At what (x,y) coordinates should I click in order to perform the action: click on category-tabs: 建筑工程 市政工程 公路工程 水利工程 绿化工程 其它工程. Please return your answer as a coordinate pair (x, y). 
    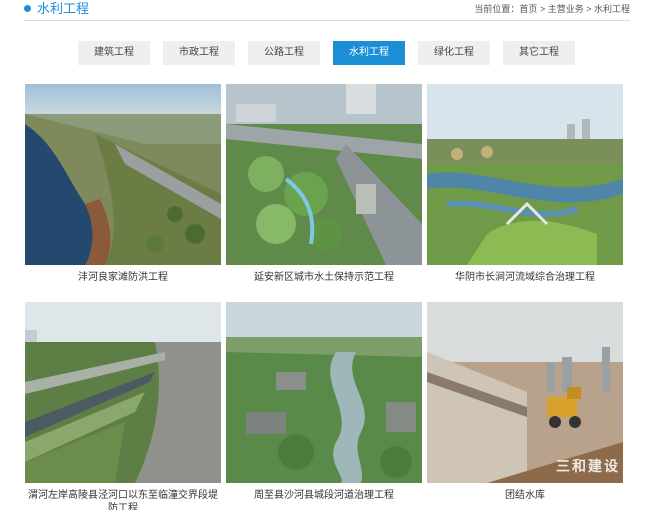
    Looking at the image, I should click on (333, 53).